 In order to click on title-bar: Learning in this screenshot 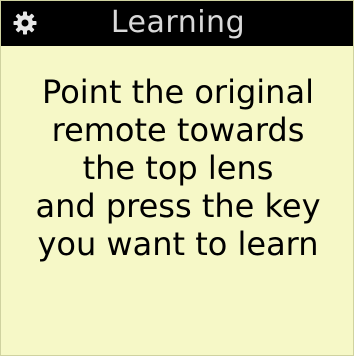, I will do `click(177, 23)`.